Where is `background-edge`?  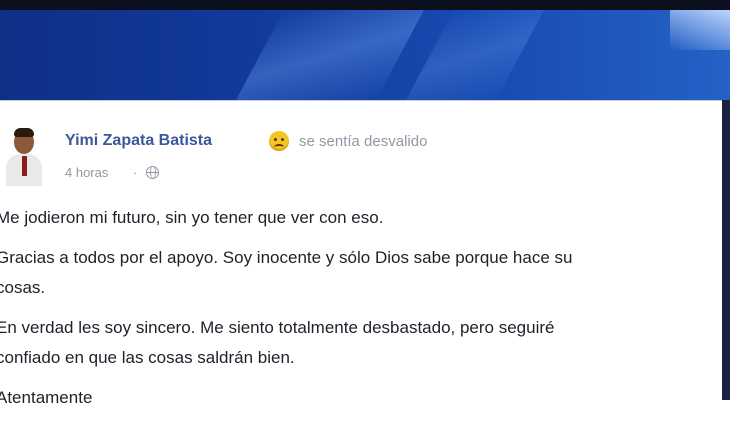
background-edge is located at coordinates (726, 250).